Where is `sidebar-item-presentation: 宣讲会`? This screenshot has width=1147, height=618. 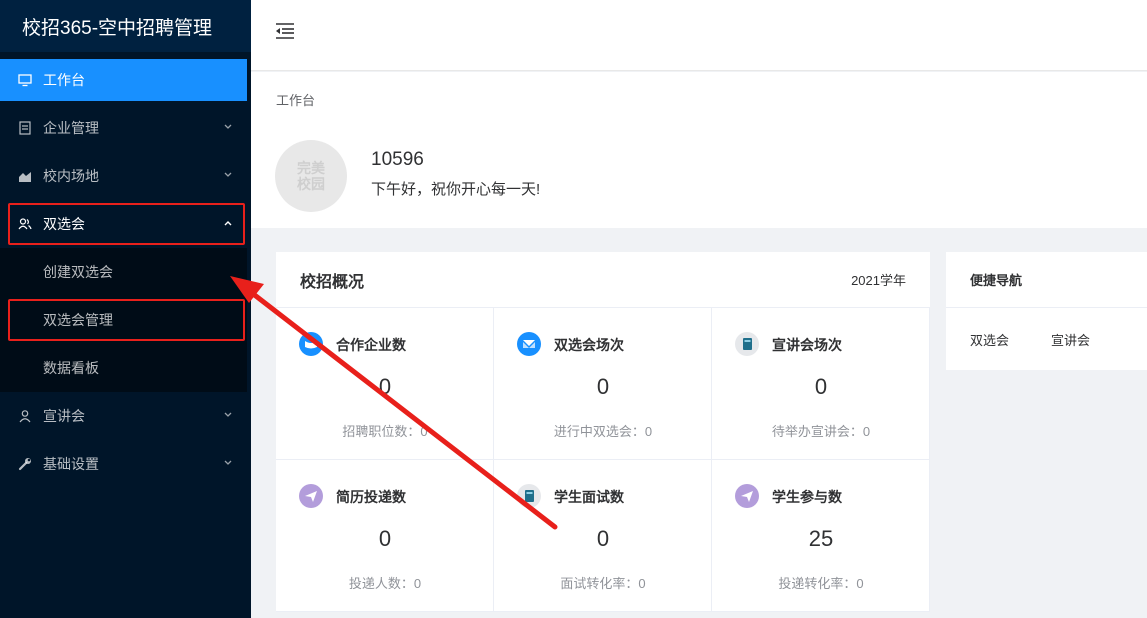
sidebar-item-presentation: 宣讲会 is located at coordinates (125, 416).